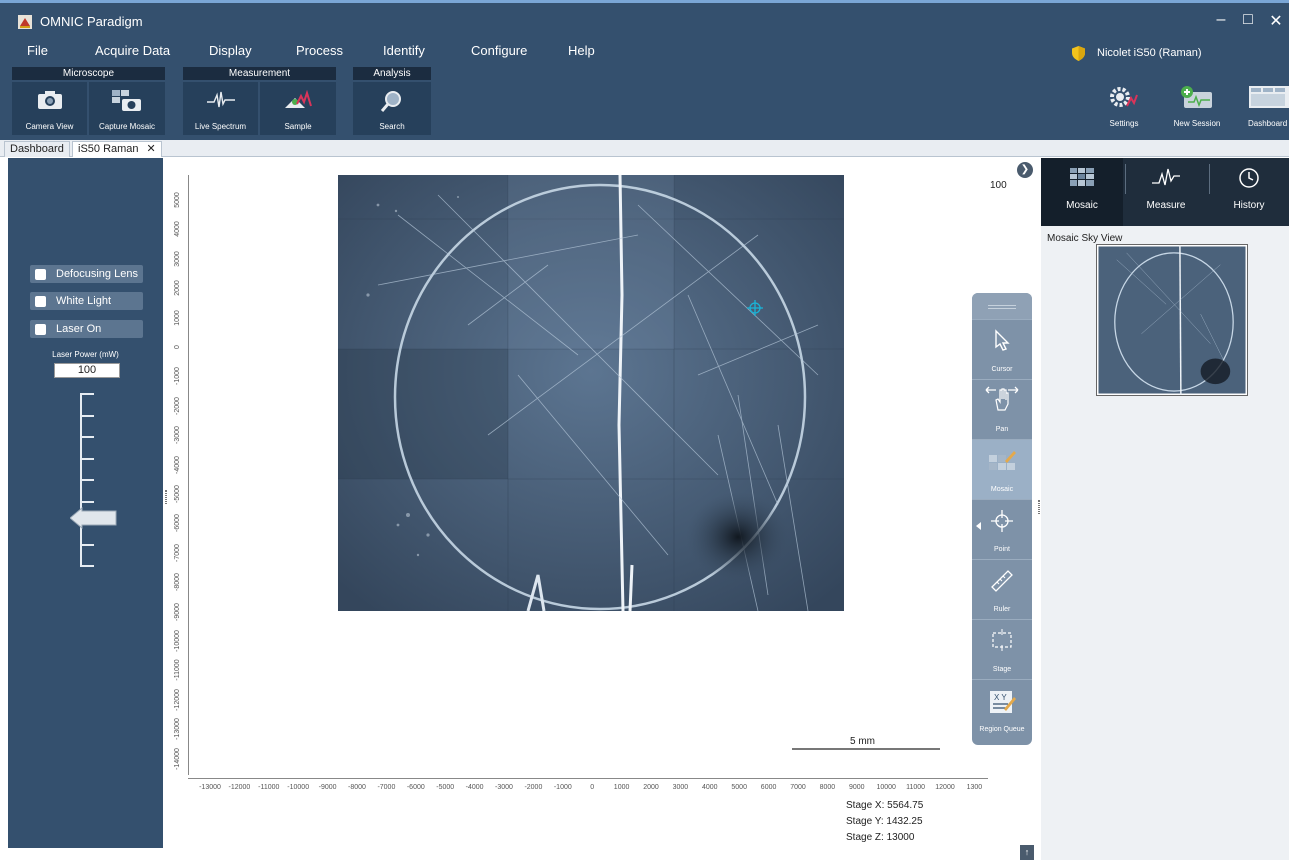 The image size is (1289, 860). I want to click on tab-close-icon: ✕, so click(151, 149).